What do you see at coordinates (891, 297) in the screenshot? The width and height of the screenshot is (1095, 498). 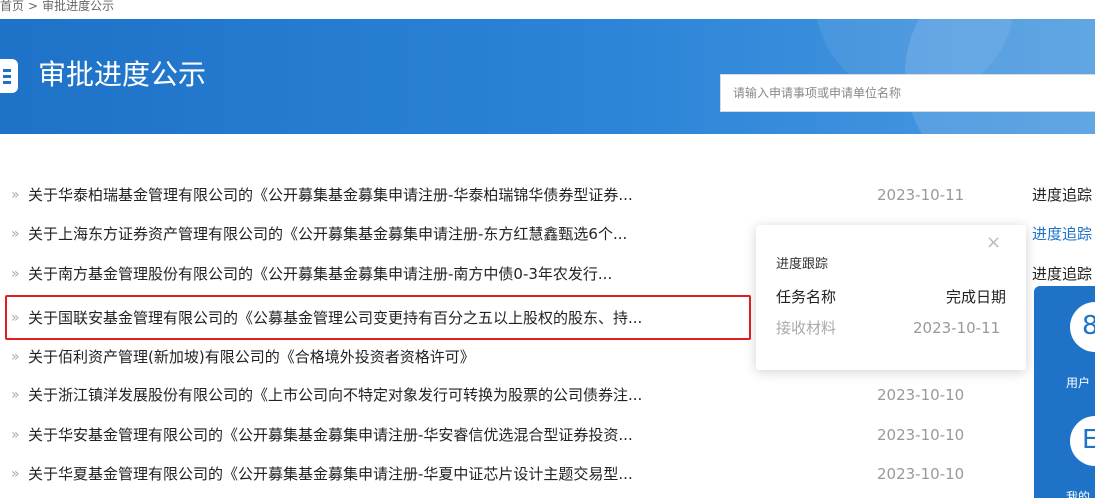 I see `progress-tracking-popup: × 进度跟踪 任务名称 完成日期 接收材料 2023-10-11` at bounding box center [891, 297].